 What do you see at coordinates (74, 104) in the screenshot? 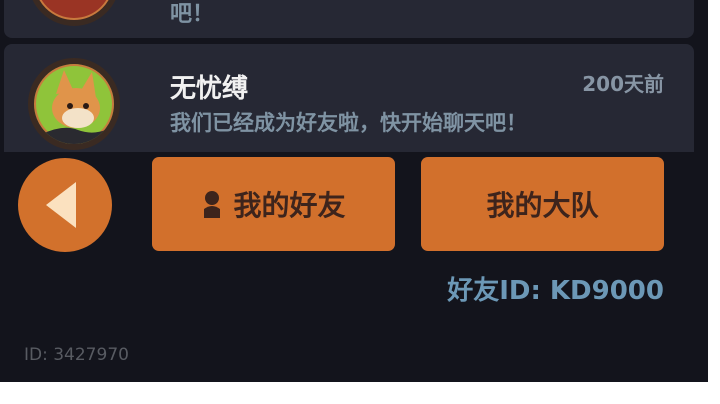
I see `fox-avatar-icon` at bounding box center [74, 104].